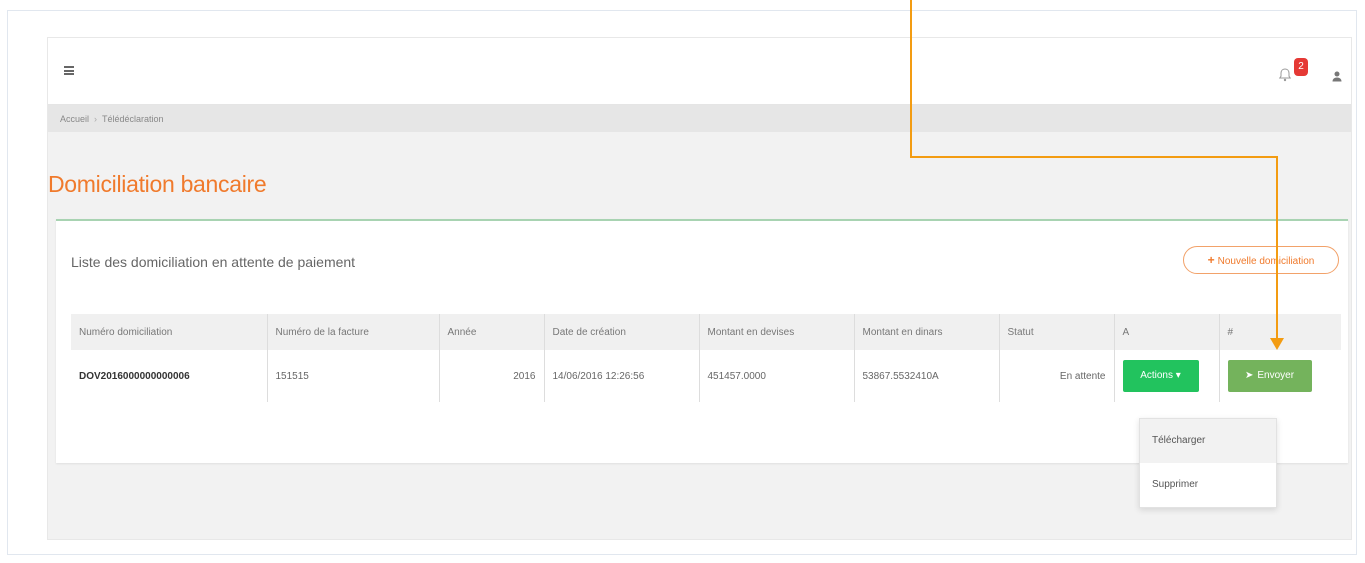 This screenshot has height=563, width=1365. Describe the element at coordinates (777, 376) in the screenshot. I see `cell-montant-devises: 451457.0000` at that location.